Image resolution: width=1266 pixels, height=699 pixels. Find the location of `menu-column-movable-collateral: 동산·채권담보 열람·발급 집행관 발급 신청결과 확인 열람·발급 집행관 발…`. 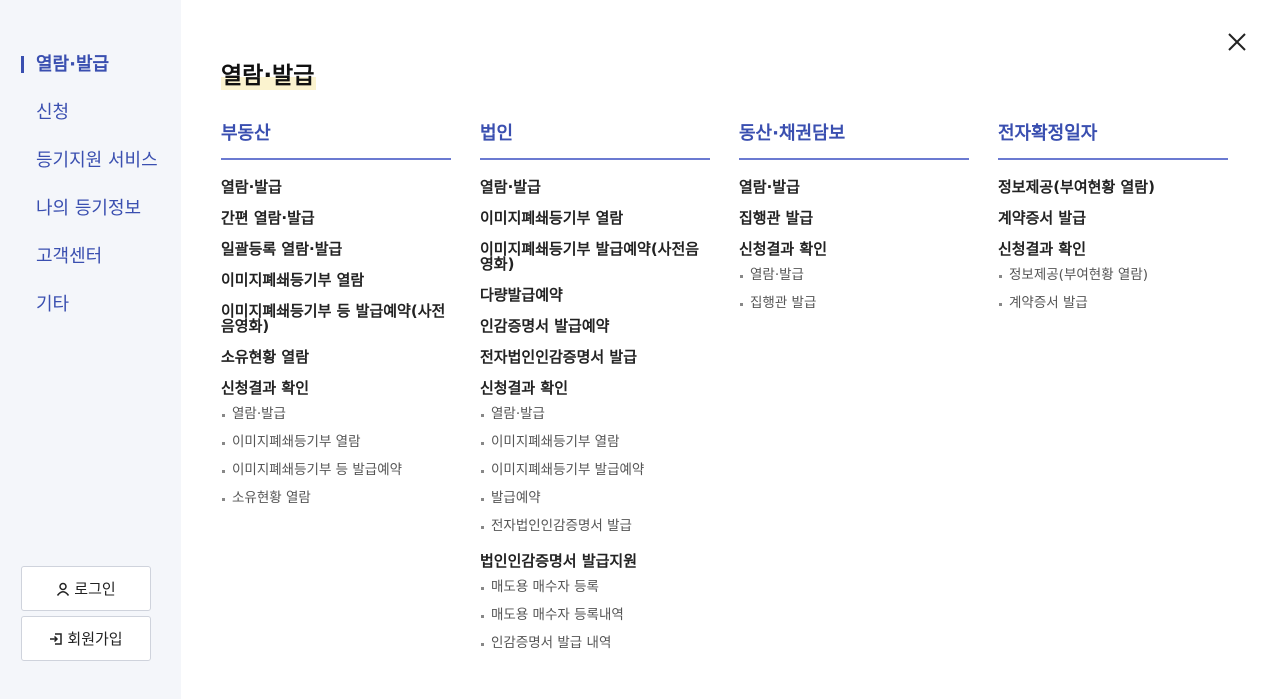

menu-column-movable-collateral: 동산·채권담보 열람·발급 집행관 발급 신청결과 확인 열람·발급 집행관 발… is located at coordinates (854, 225).